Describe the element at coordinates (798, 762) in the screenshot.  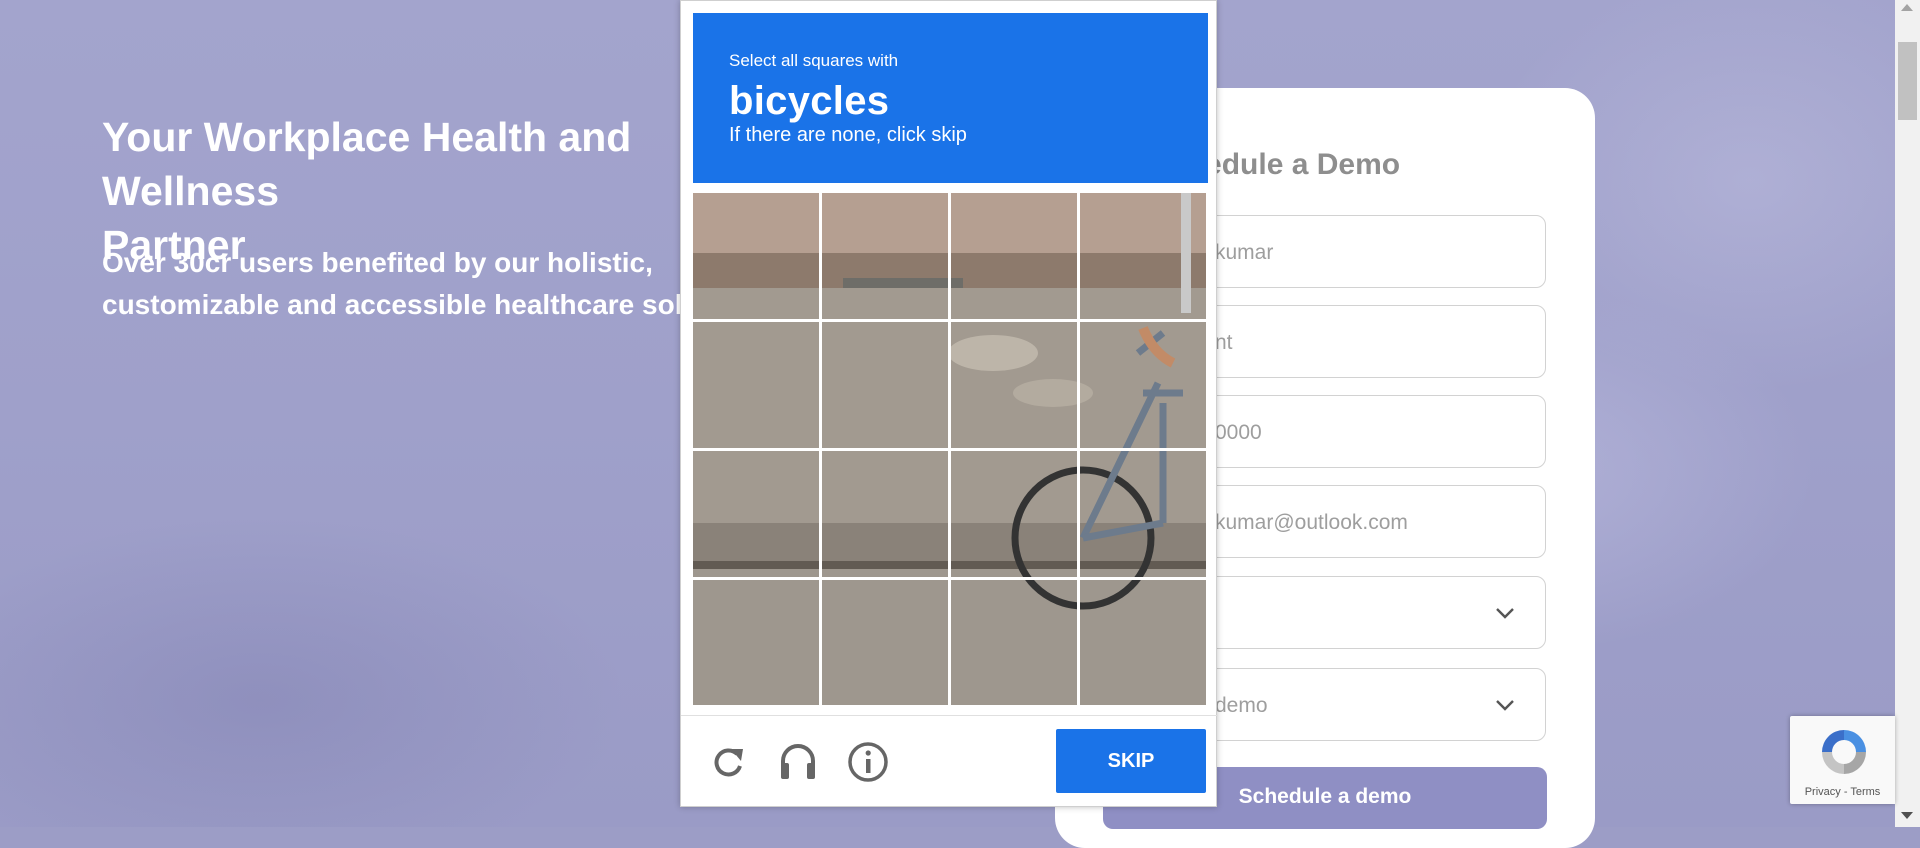
I see `audio-headphones-icon` at that location.